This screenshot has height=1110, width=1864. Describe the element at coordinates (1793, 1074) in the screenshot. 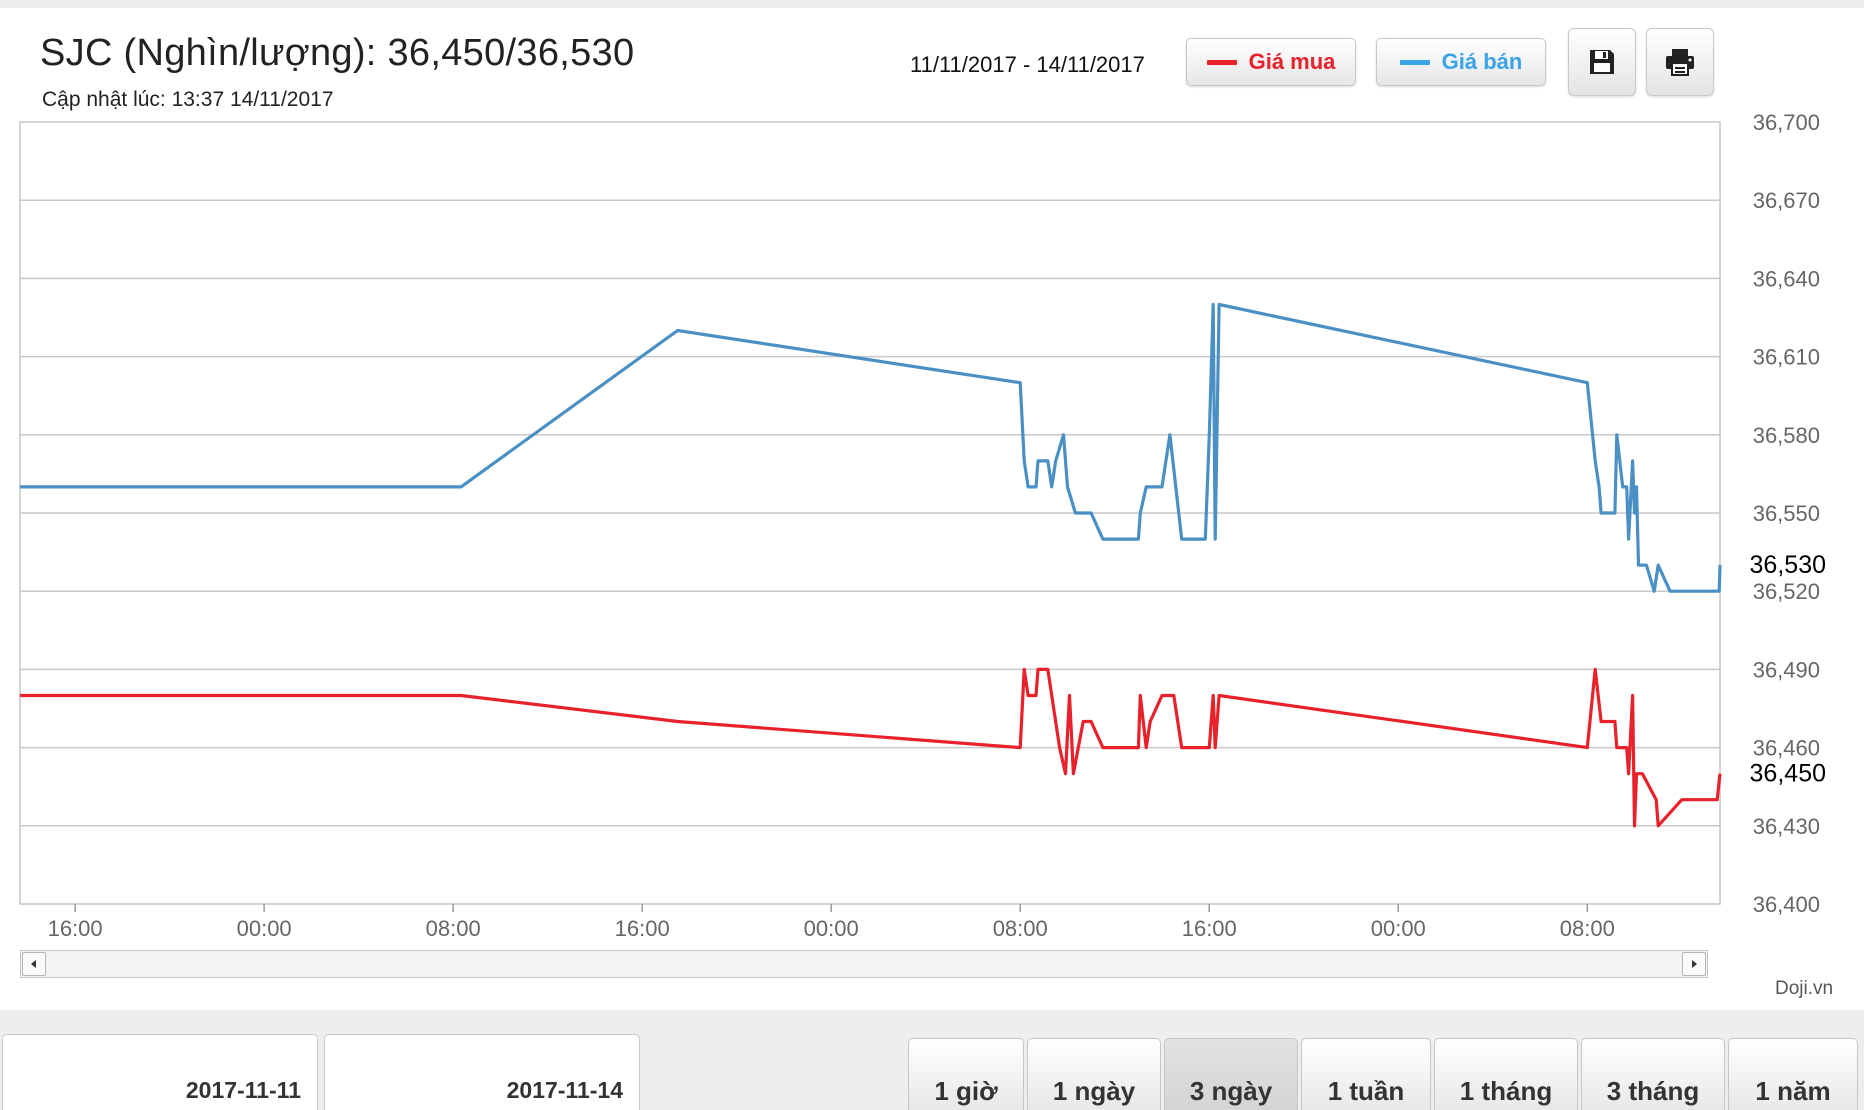

I see `range-button-1-năm: 1 năm` at that location.